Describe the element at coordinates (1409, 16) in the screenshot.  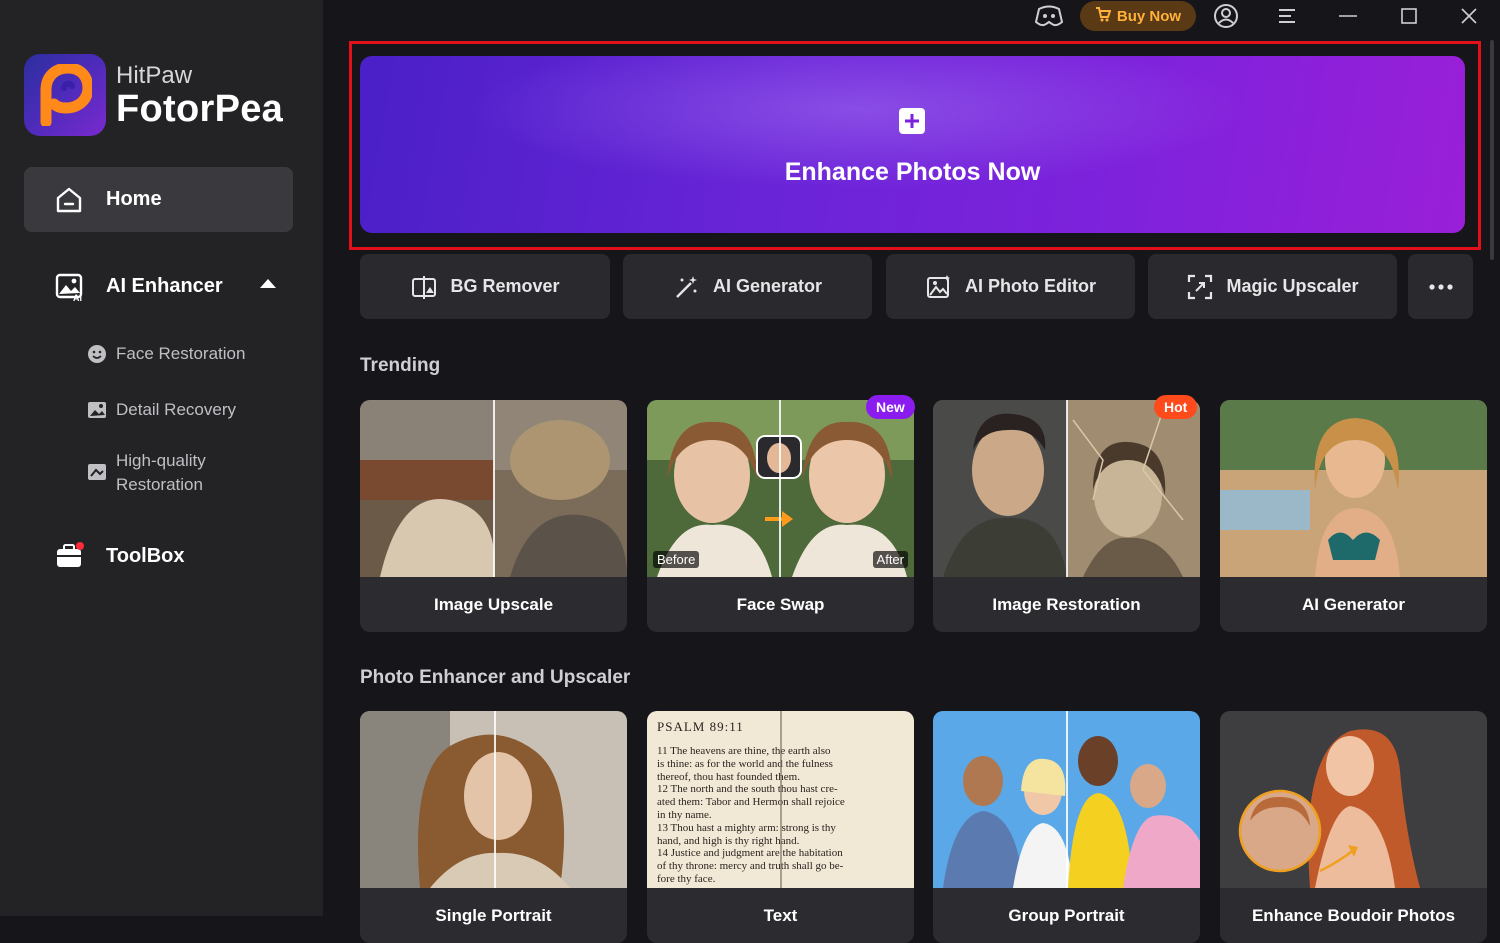
I see `maximize-icon` at that location.